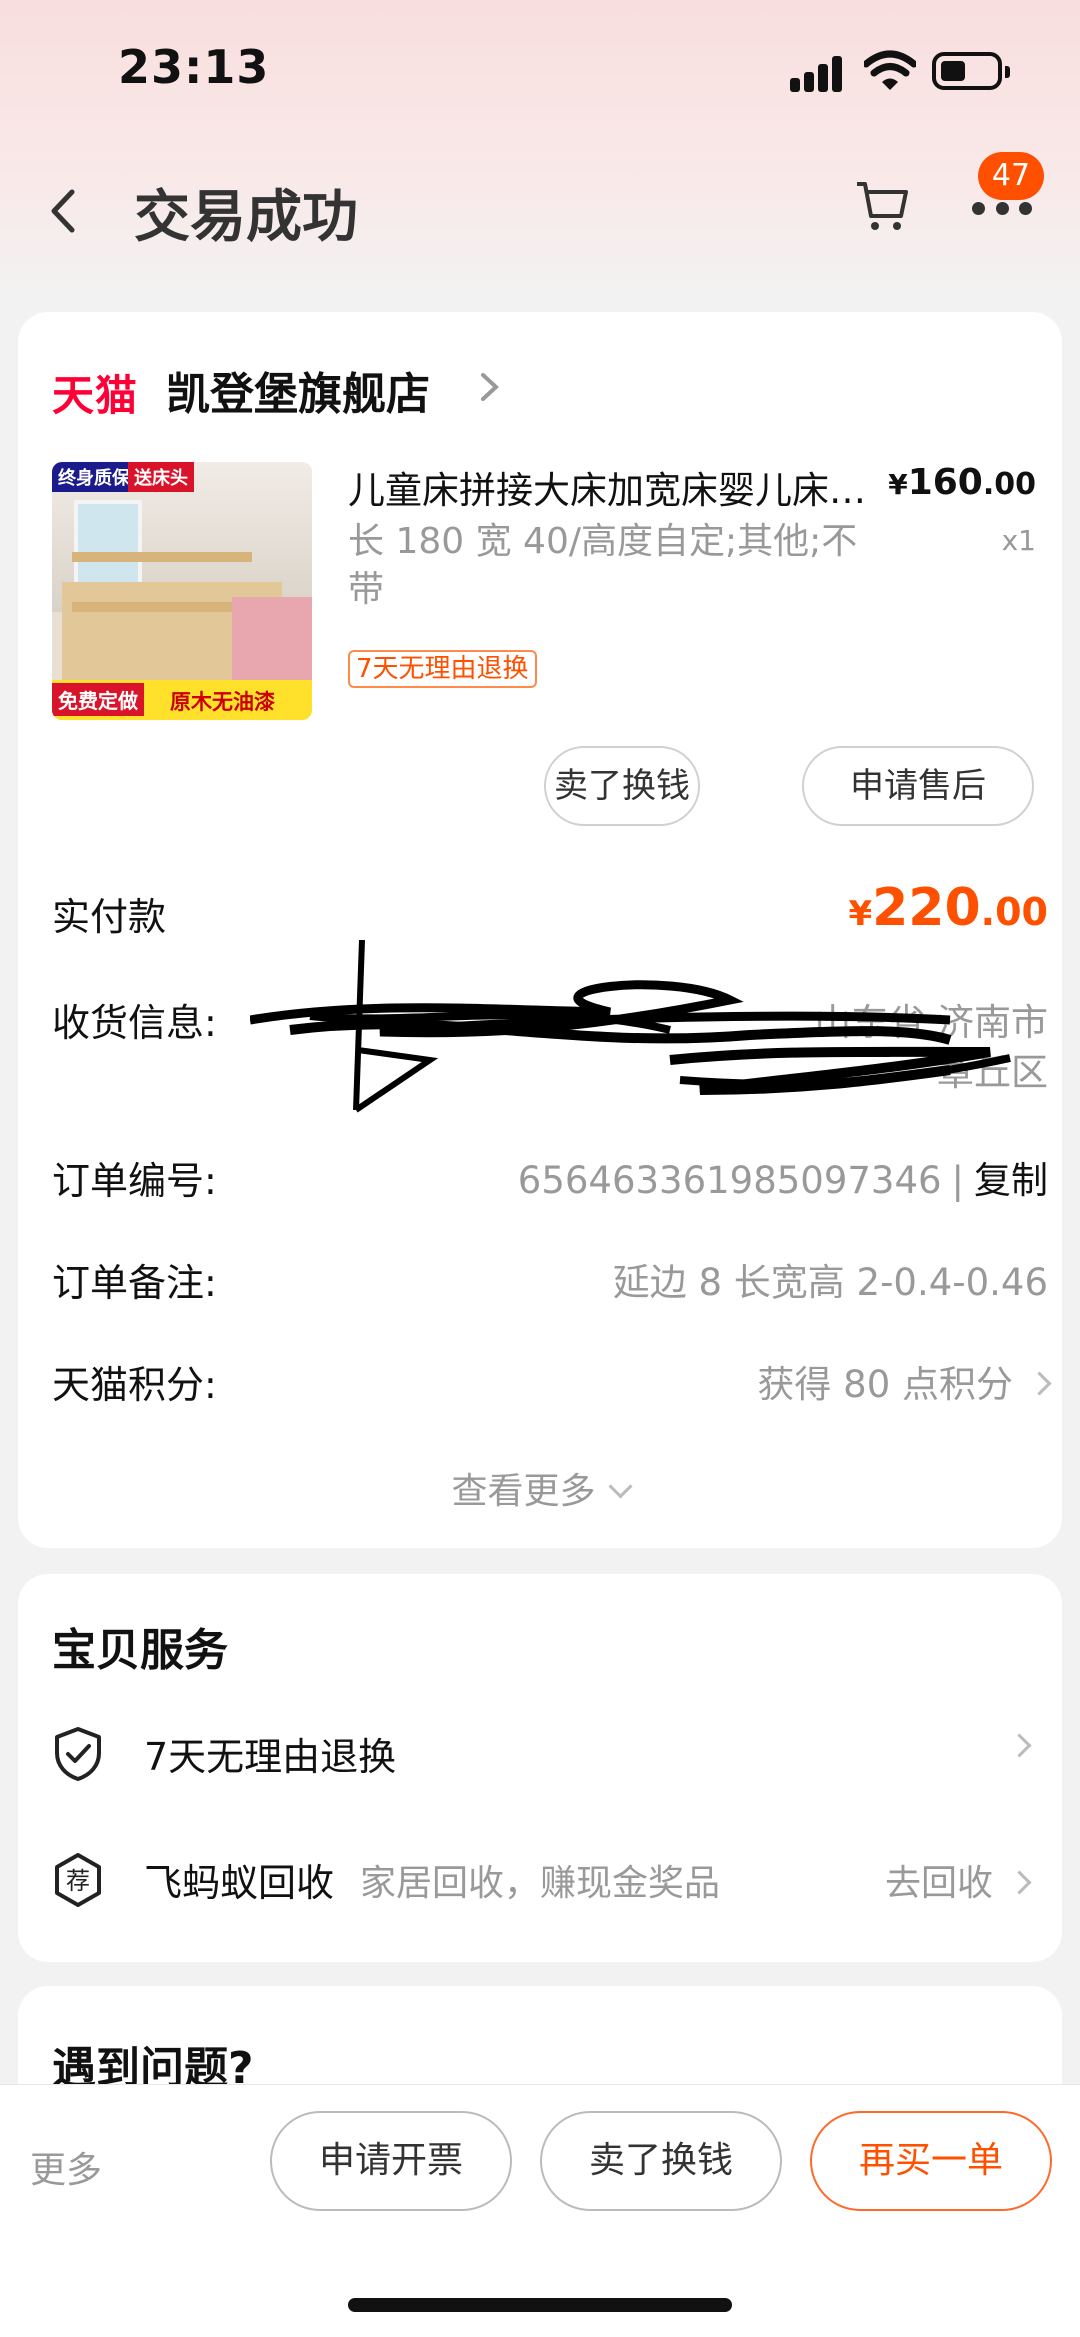 Image resolution: width=1080 pixels, height=2337 pixels. I want to click on tmall-logo: 天猫, so click(95, 395).